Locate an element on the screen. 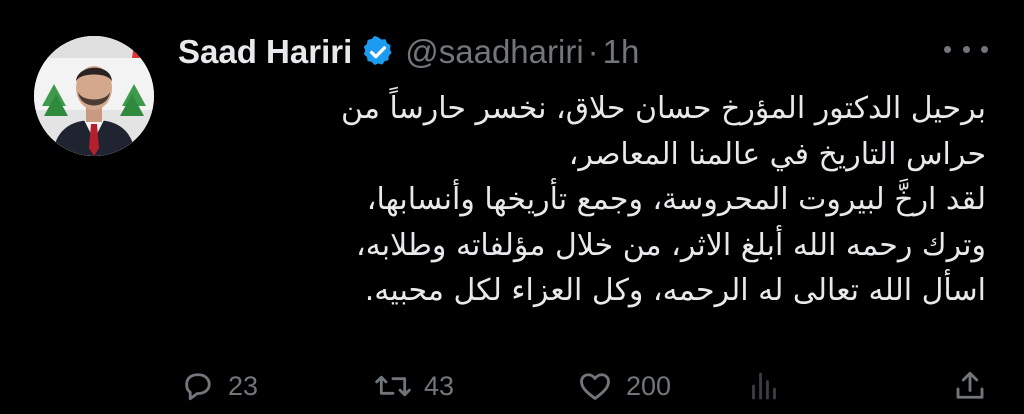  tweet-header: Saad Hariri @saadhariri · 1h is located at coordinates (408, 52).